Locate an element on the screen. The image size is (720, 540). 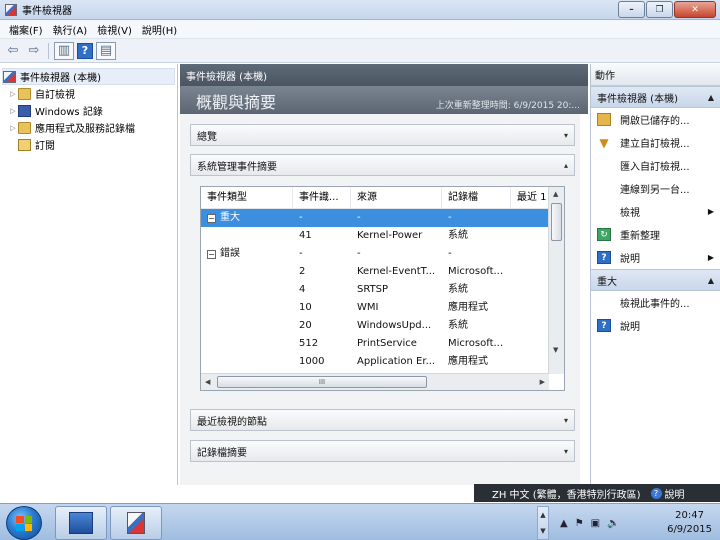
column-header-event-type: 事件類型 is located at coordinates (247, 197).